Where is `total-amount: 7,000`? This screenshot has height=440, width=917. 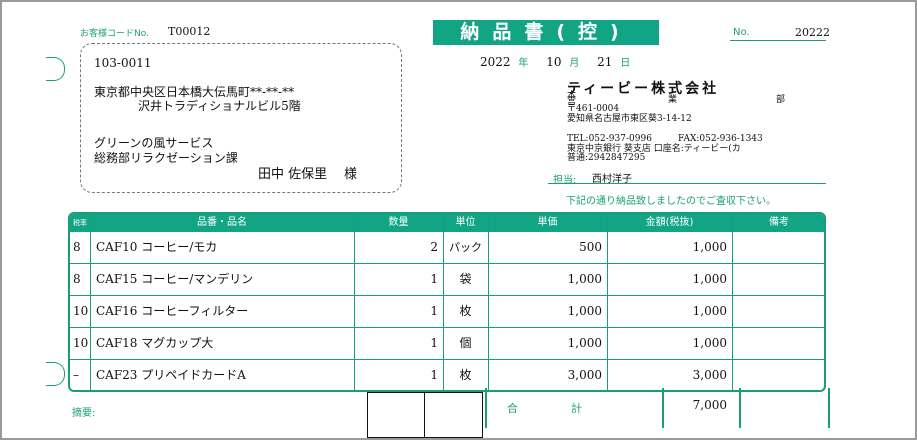 total-amount: 7,000 is located at coordinates (709, 405).